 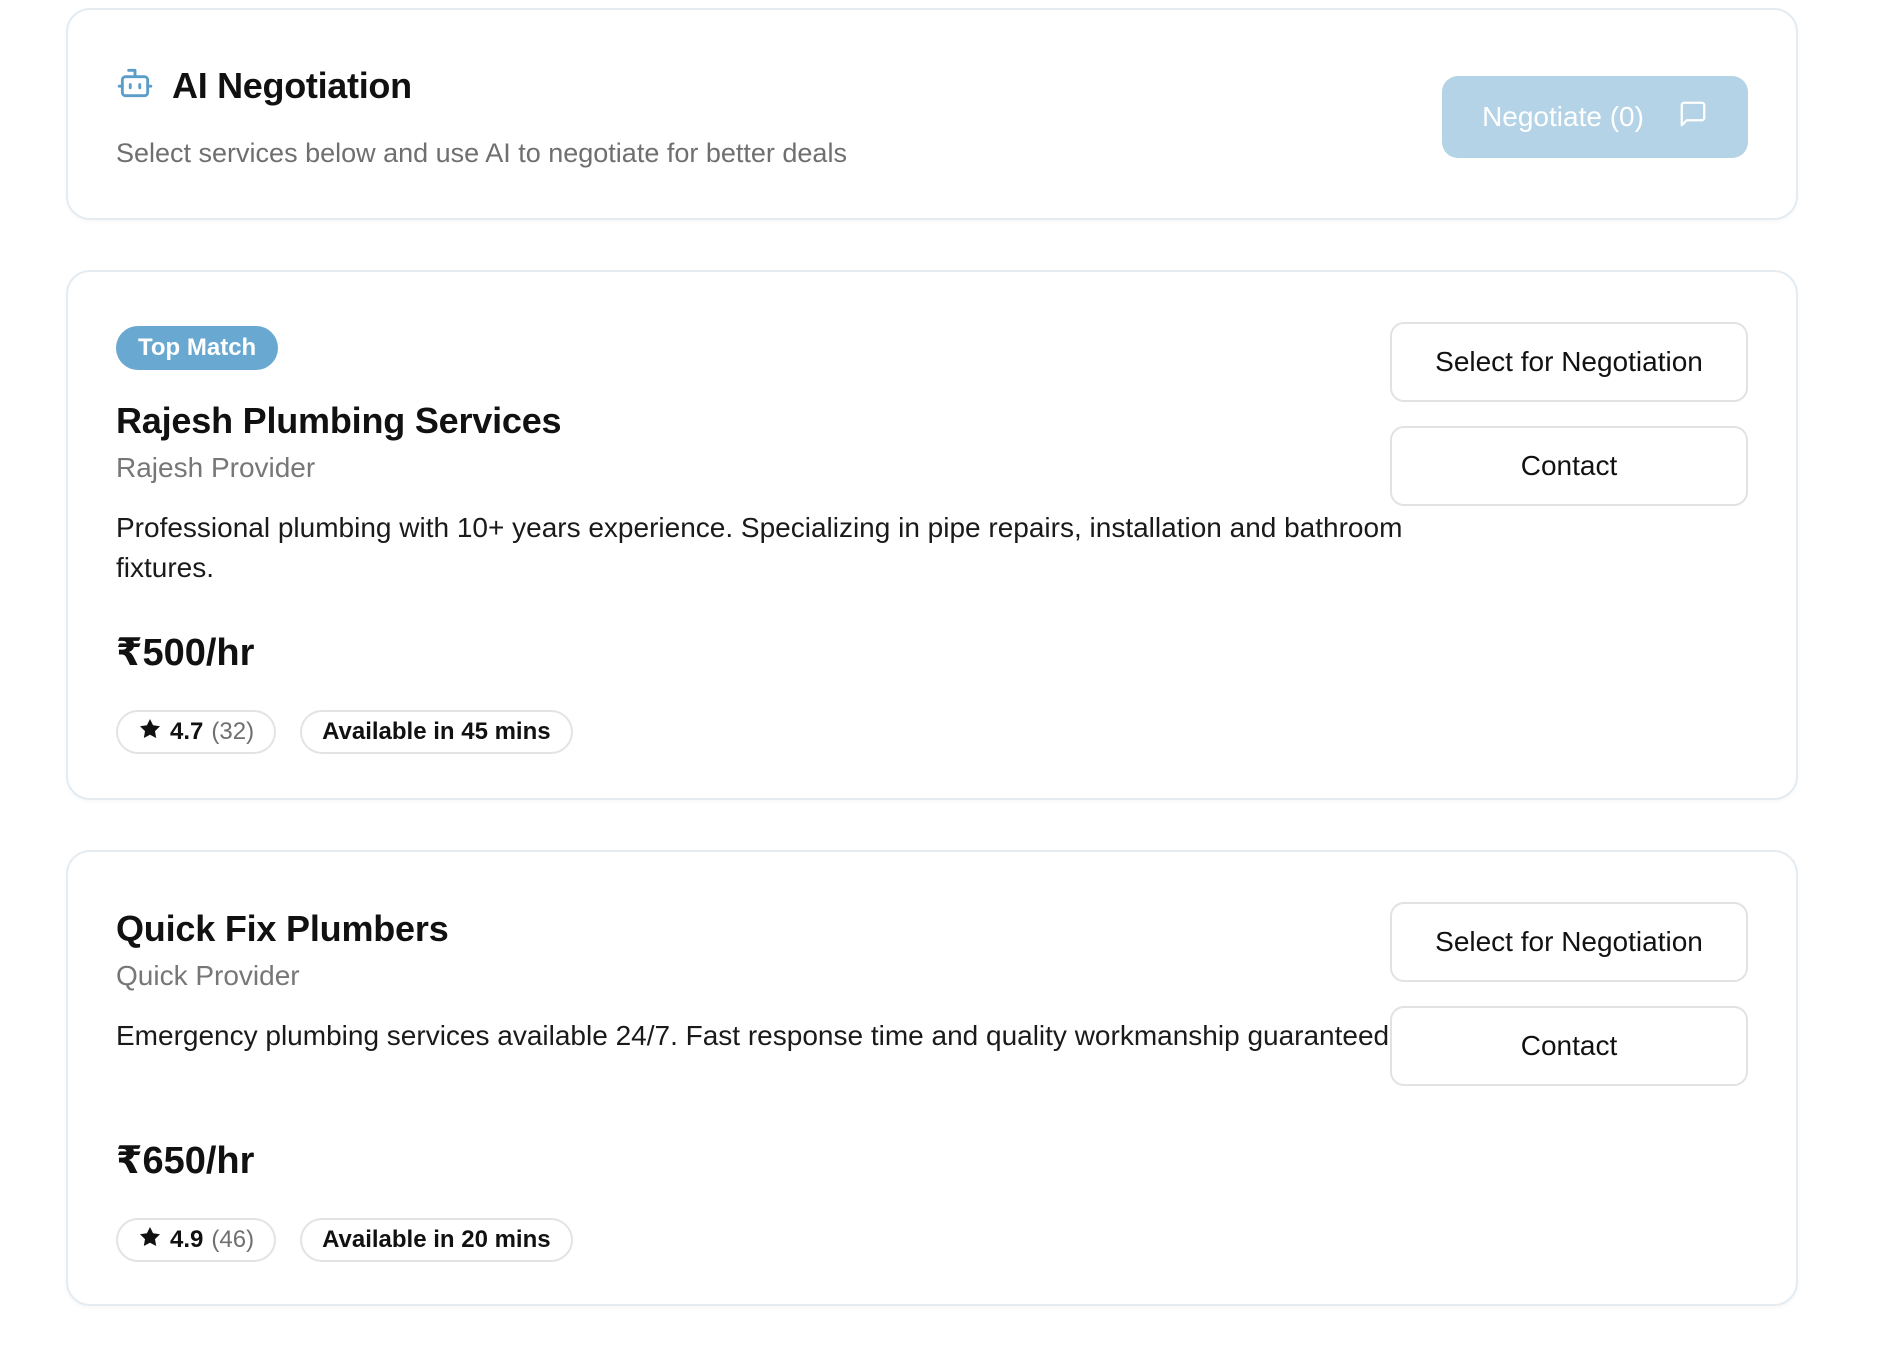 I want to click on message-square-icon, so click(x=1693, y=117).